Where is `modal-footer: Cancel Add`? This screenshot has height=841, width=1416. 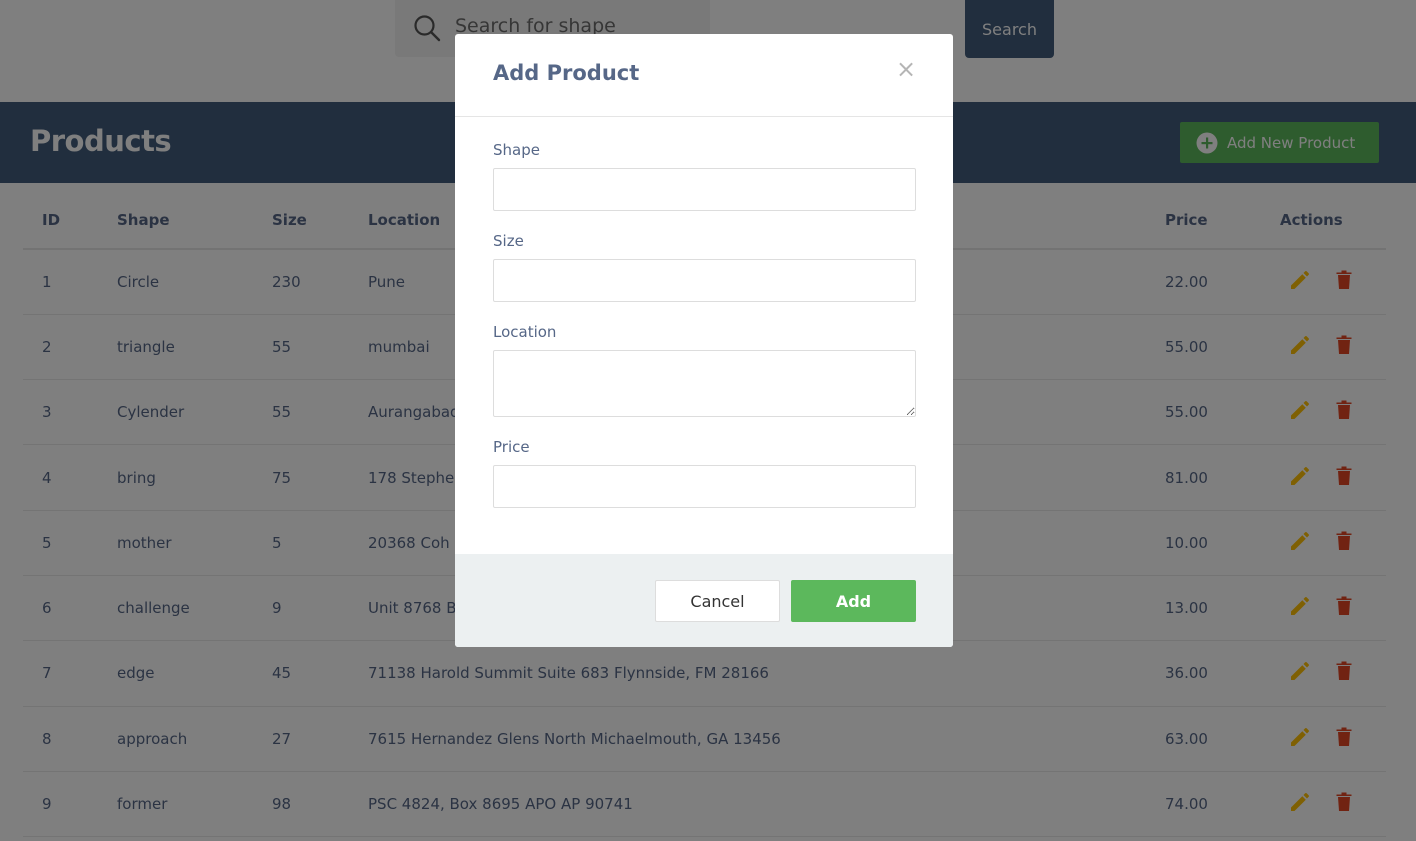
modal-footer: Cancel Add is located at coordinates (704, 600).